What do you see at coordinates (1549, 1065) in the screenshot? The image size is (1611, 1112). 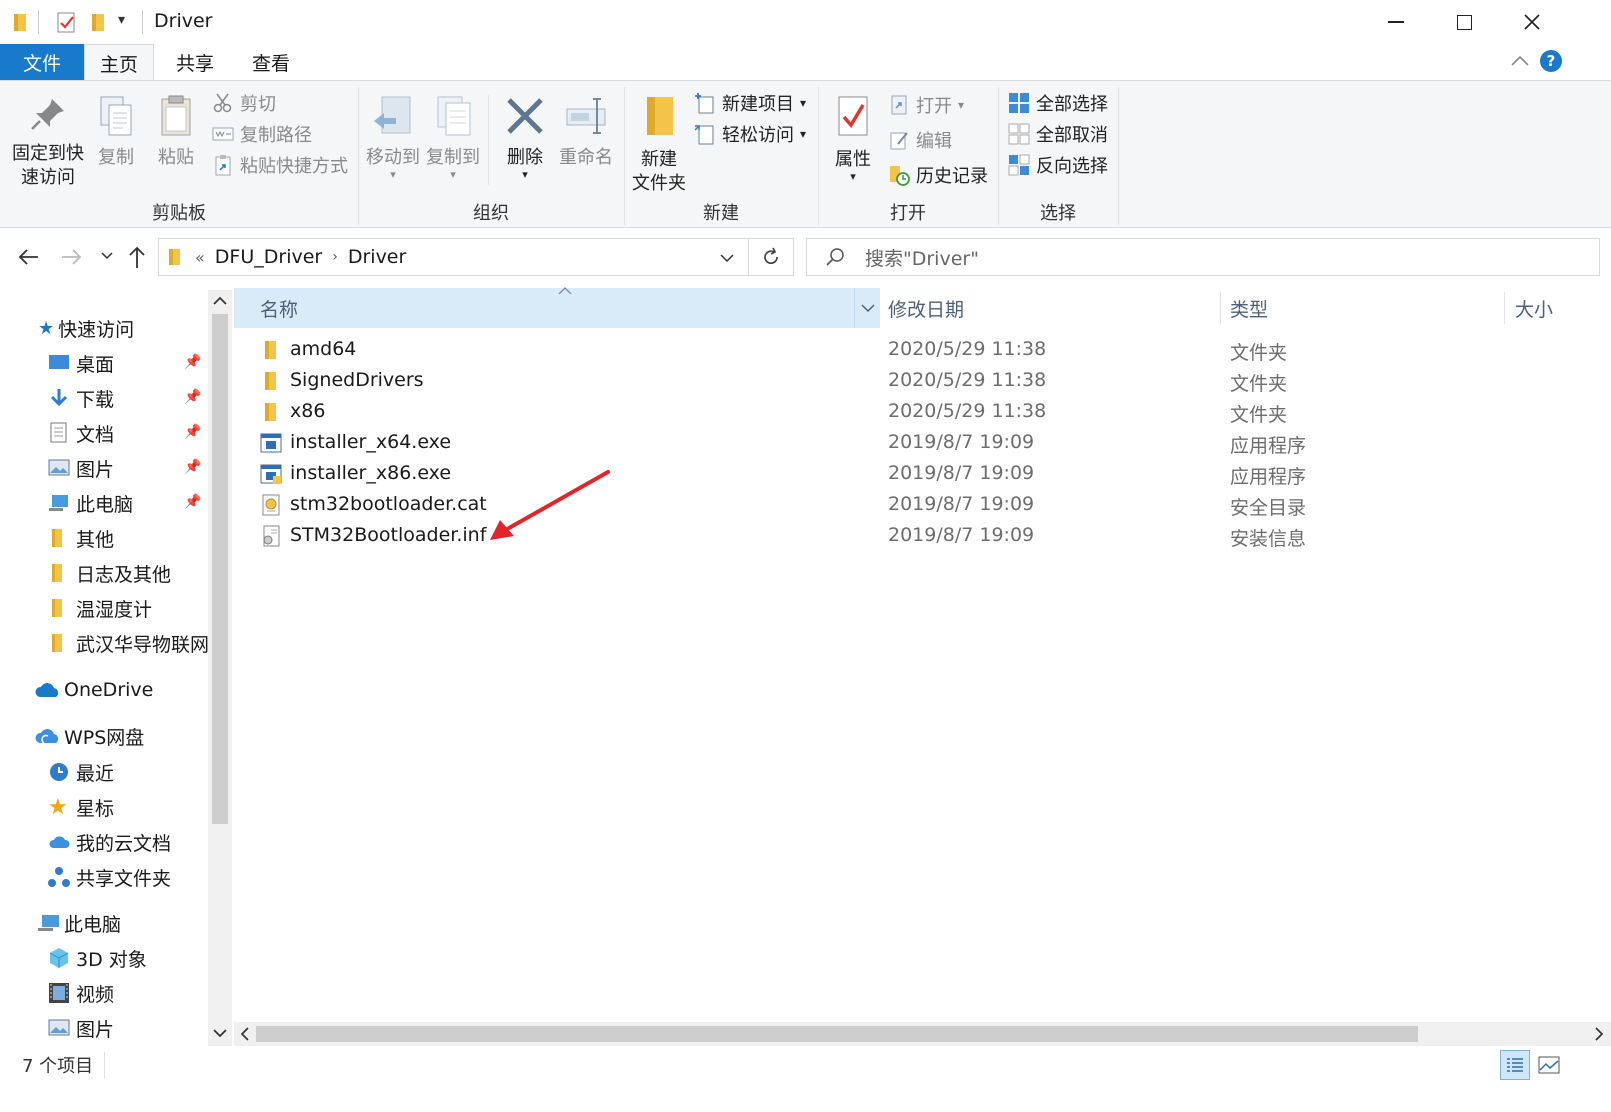 I see `large-icons-view-button` at bounding box center [1549, 1065].